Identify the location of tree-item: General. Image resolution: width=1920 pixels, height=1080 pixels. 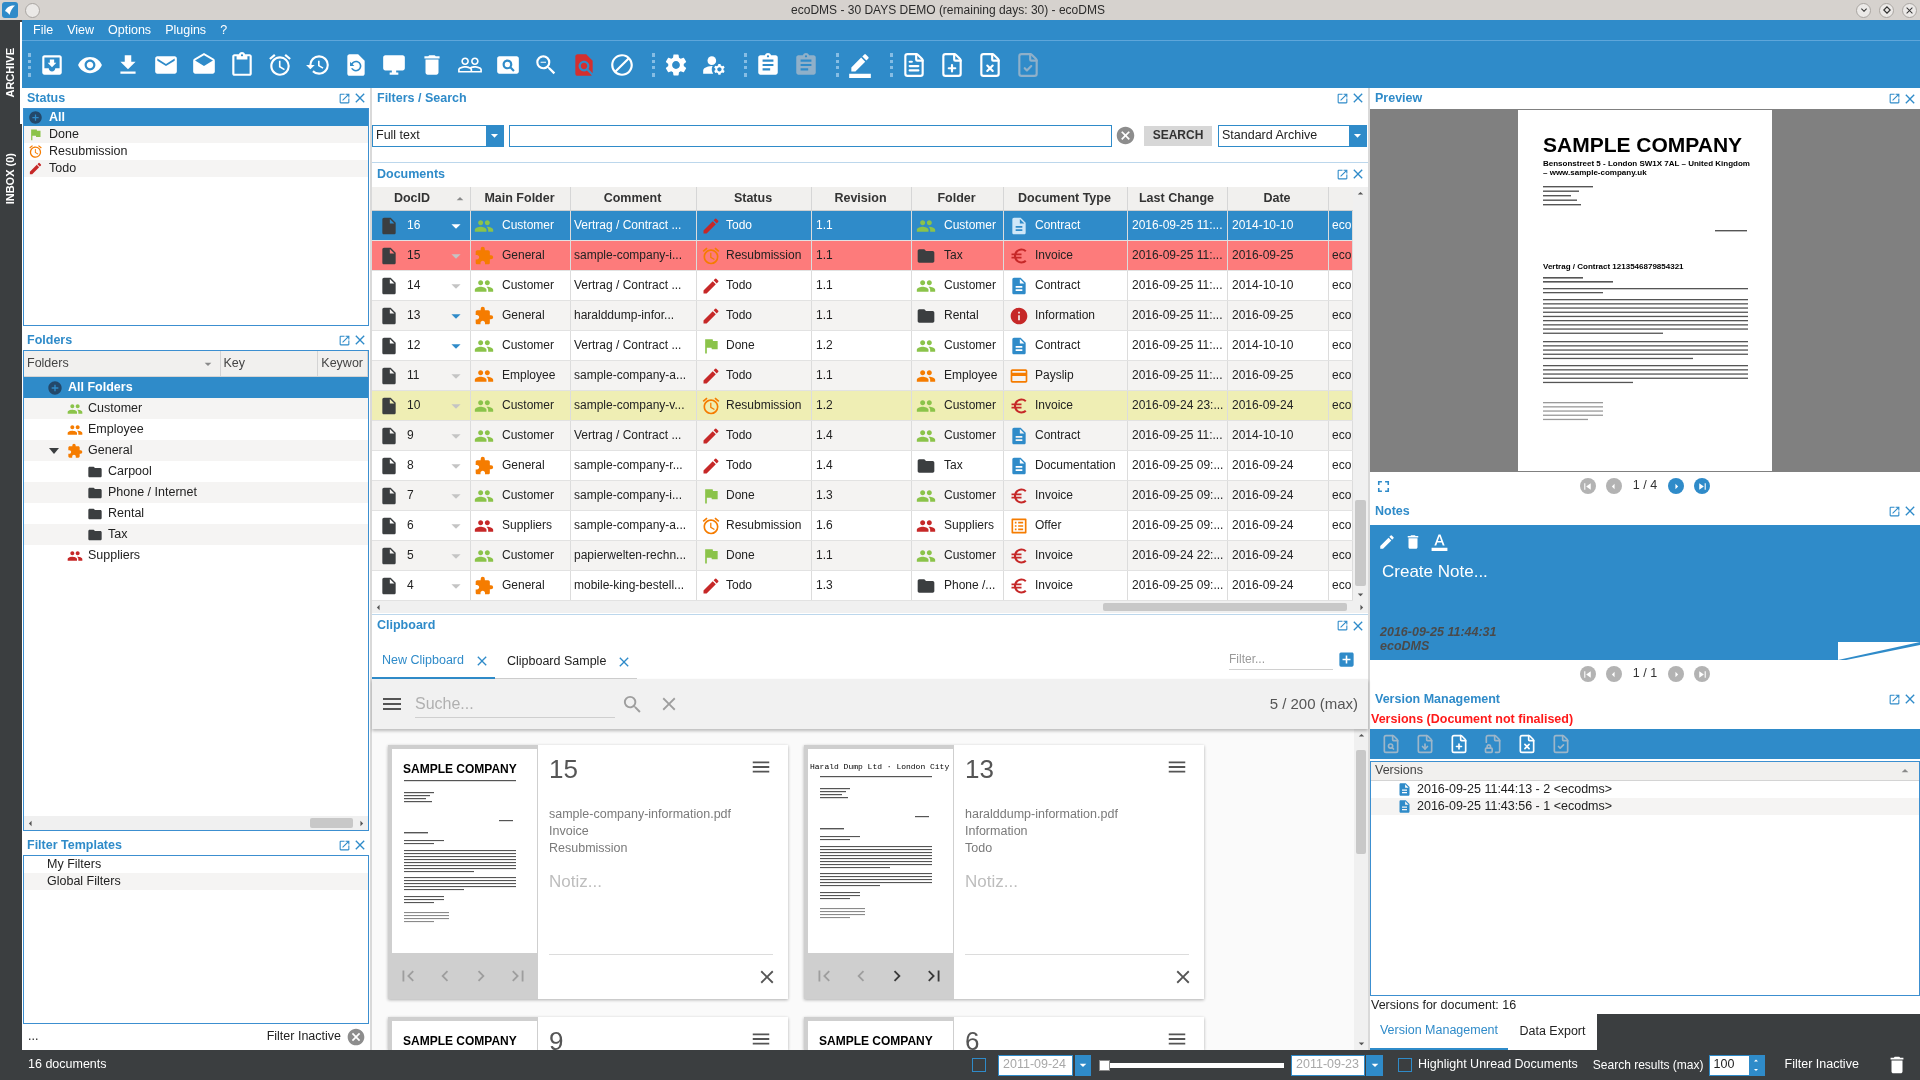
(196, 450).